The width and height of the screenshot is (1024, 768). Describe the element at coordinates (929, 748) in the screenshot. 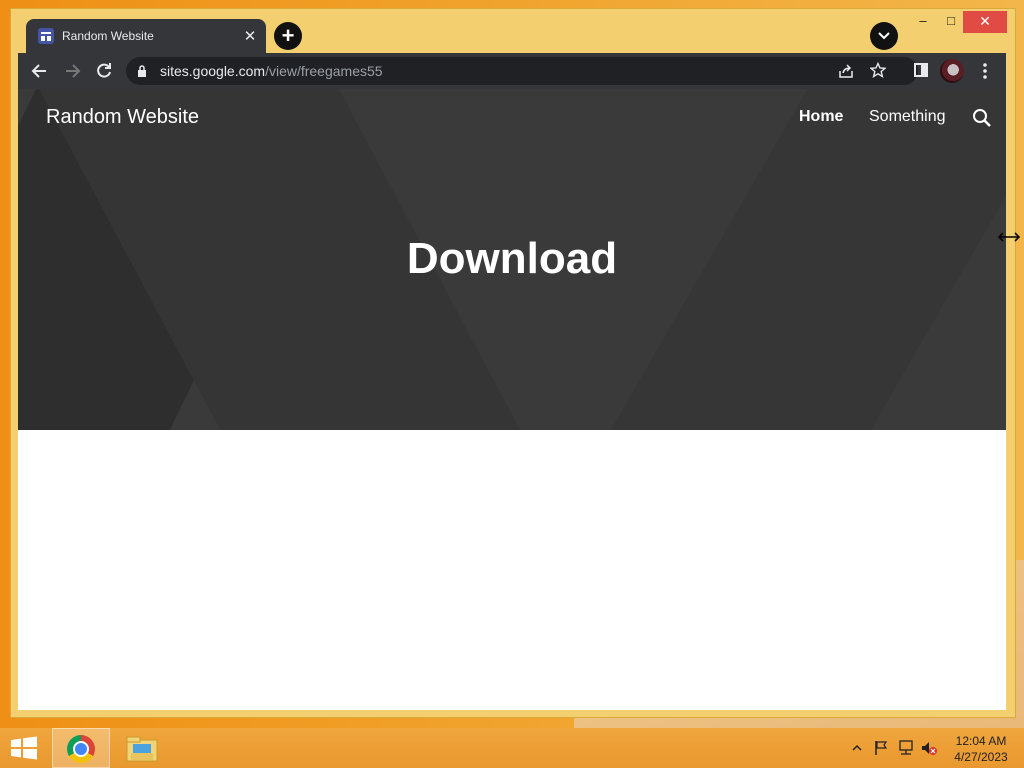

I see `volume-muted-icon` at that location.